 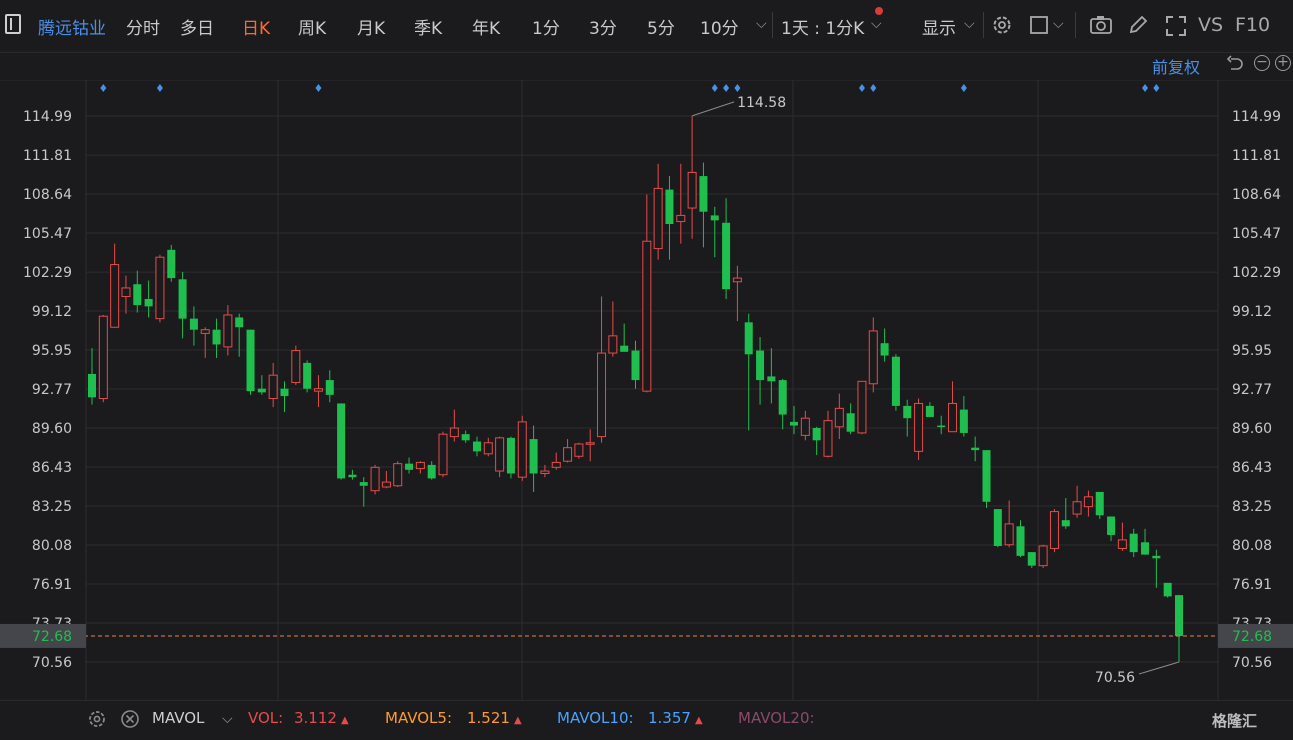 What do you see at coordinates (939, 26) in the screenshot?
I see `display-button: 显示` at bounding box center [939, 26].